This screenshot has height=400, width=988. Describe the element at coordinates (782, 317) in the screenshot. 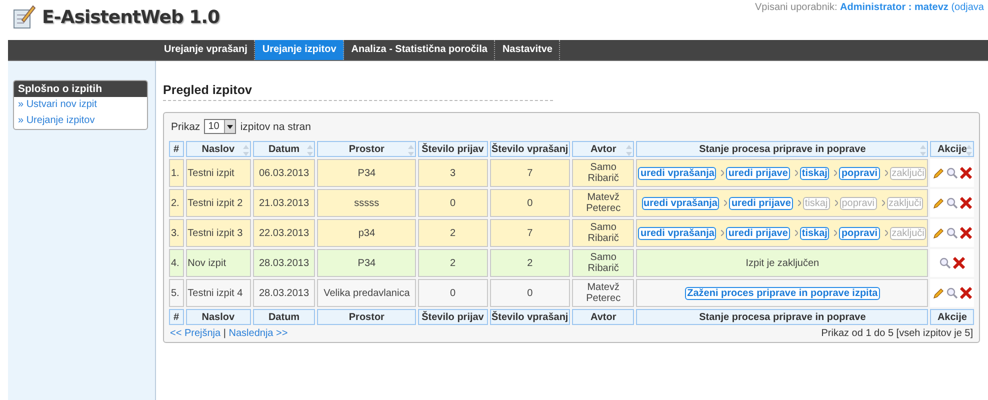

I see `column-footer: Stanje procesa priprave in poprave` at that location.